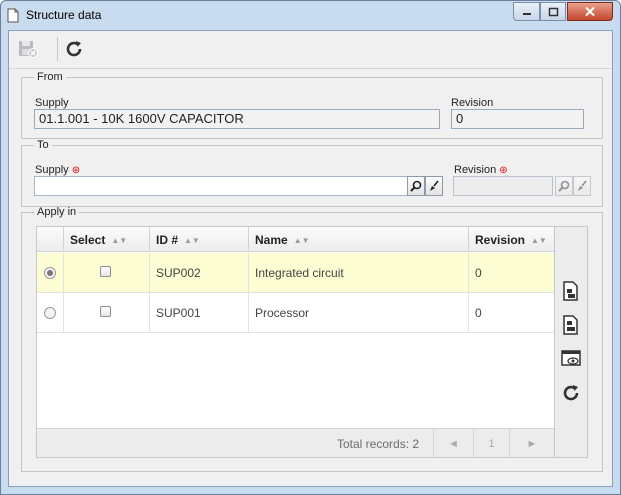 The image size is (621, 495). What do you see at coordinates (526, 11) in the screenshot?
I see `minimize-button` at bounding box center [526, 11].